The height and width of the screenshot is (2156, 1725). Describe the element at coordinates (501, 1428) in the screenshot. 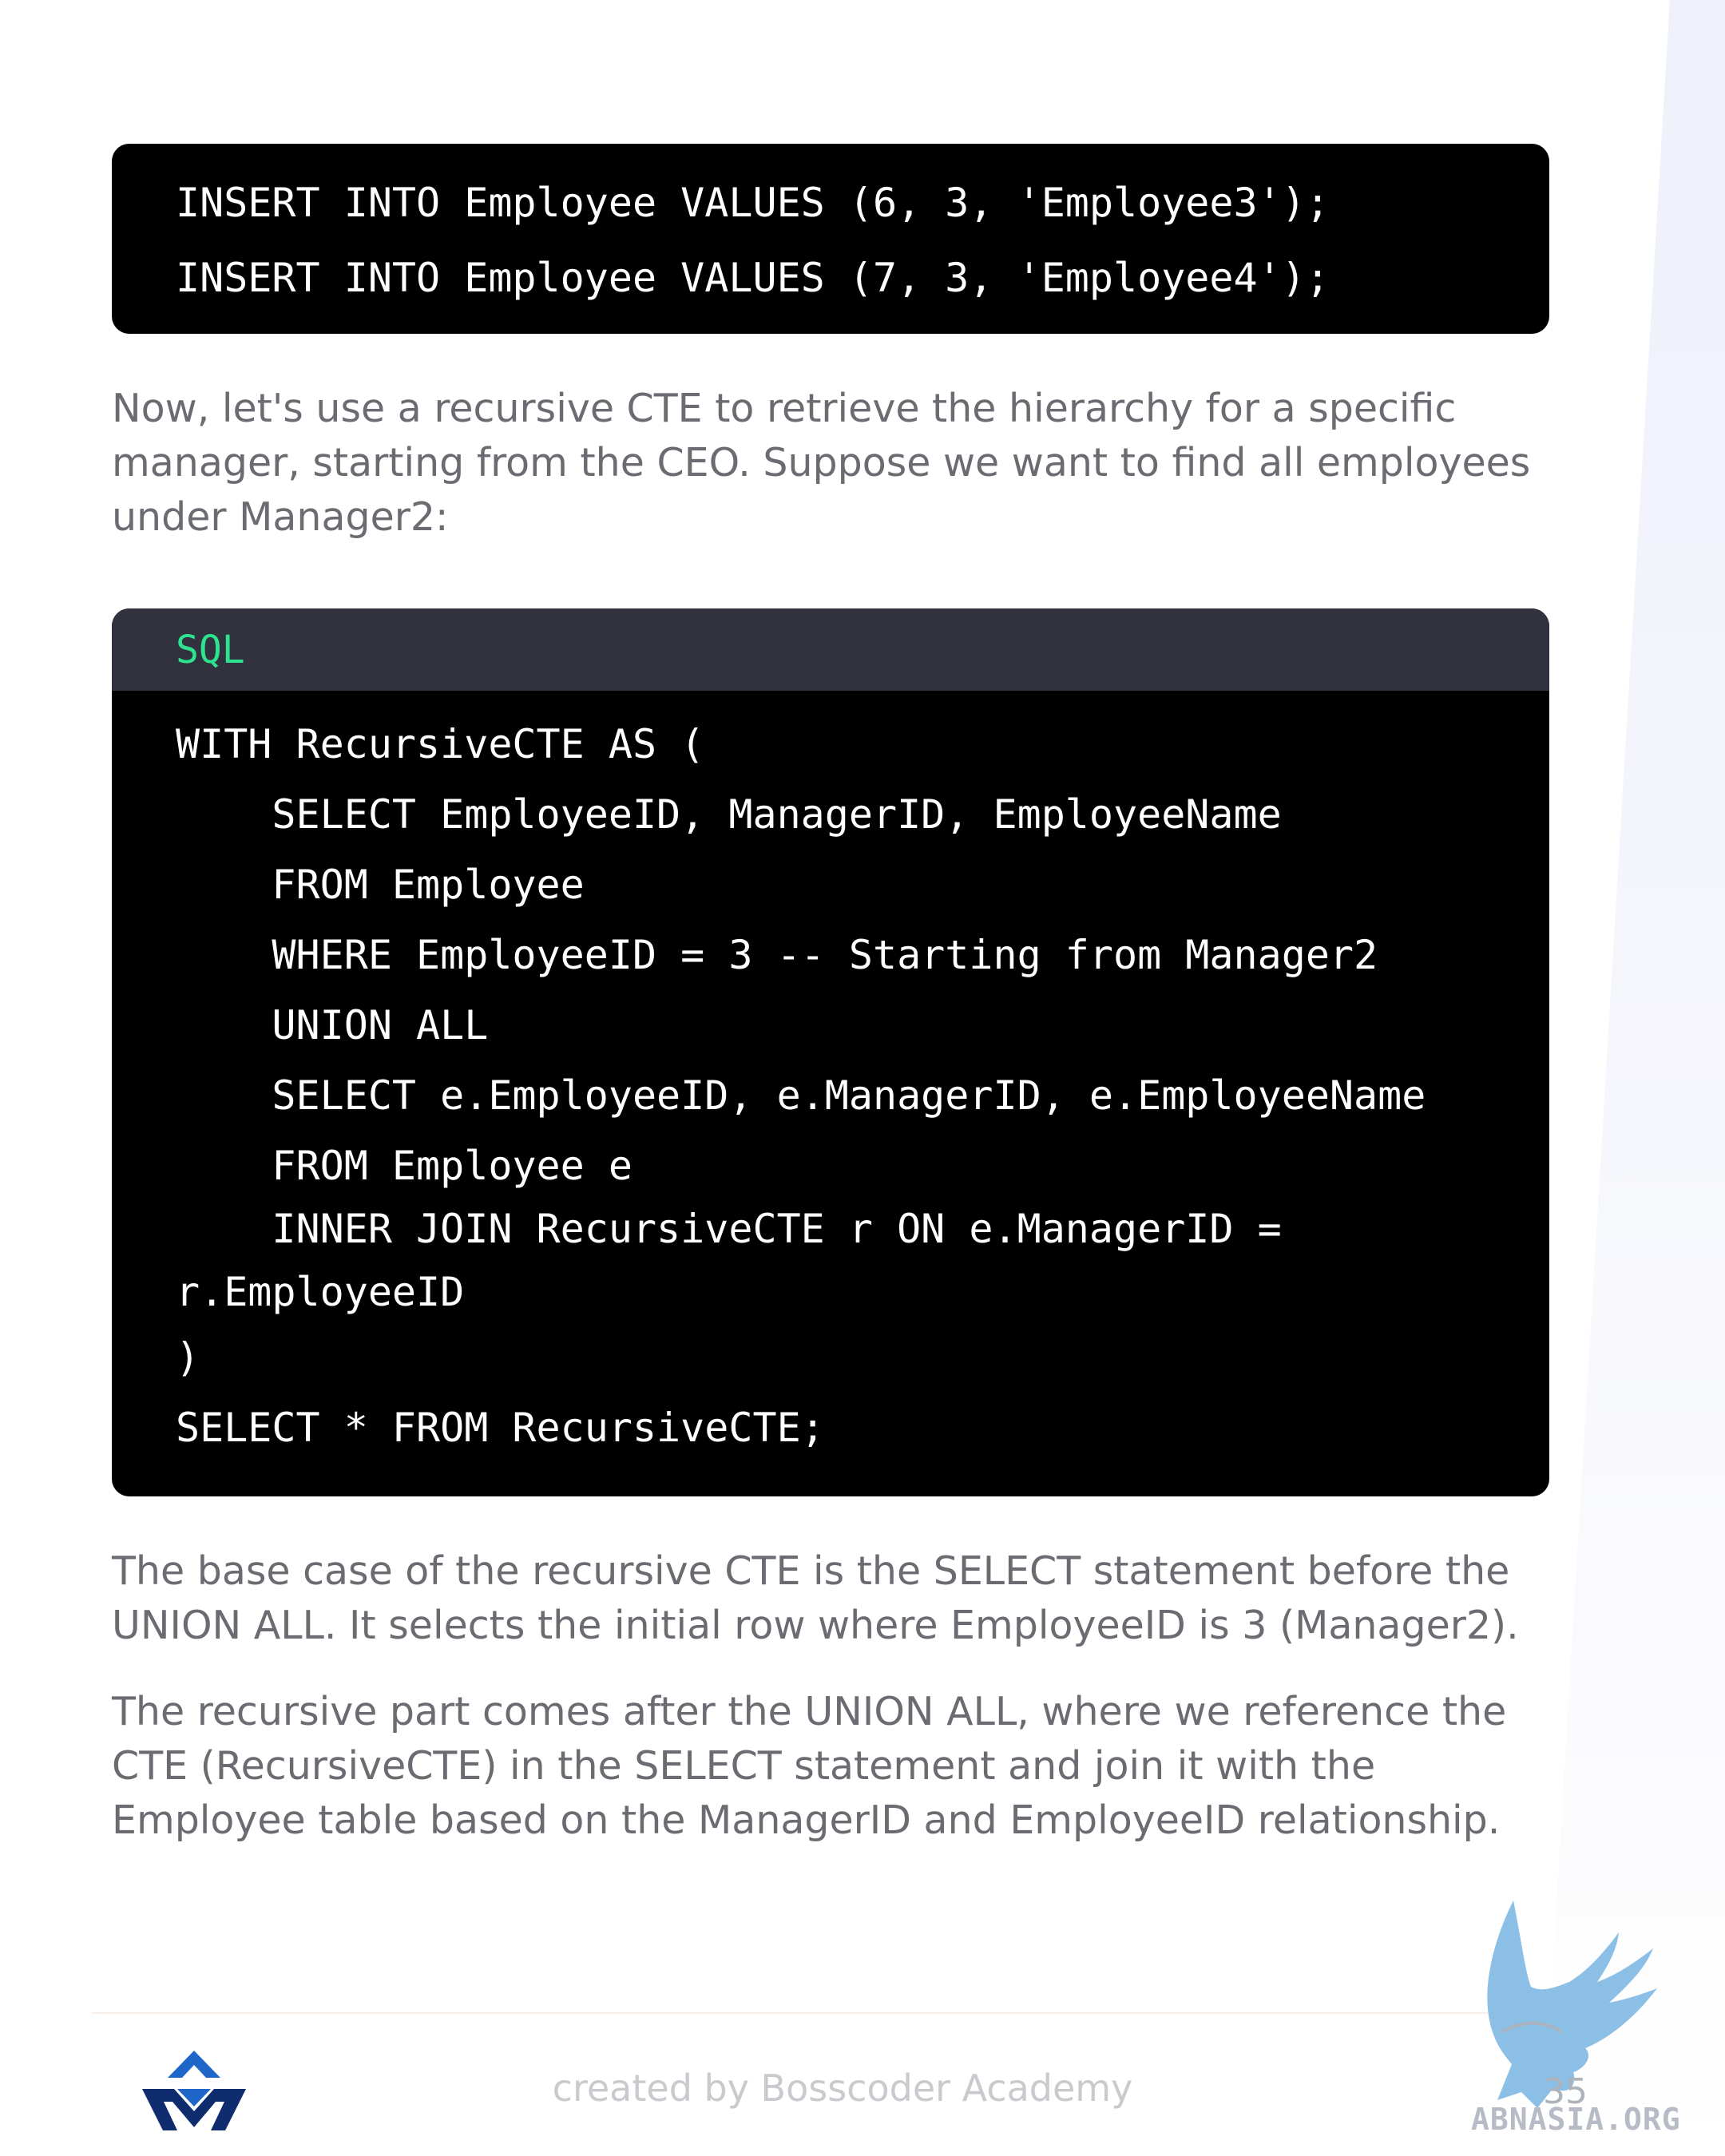

I see `code-line: SELECT * FROM RecursiveCTE;` at that location.